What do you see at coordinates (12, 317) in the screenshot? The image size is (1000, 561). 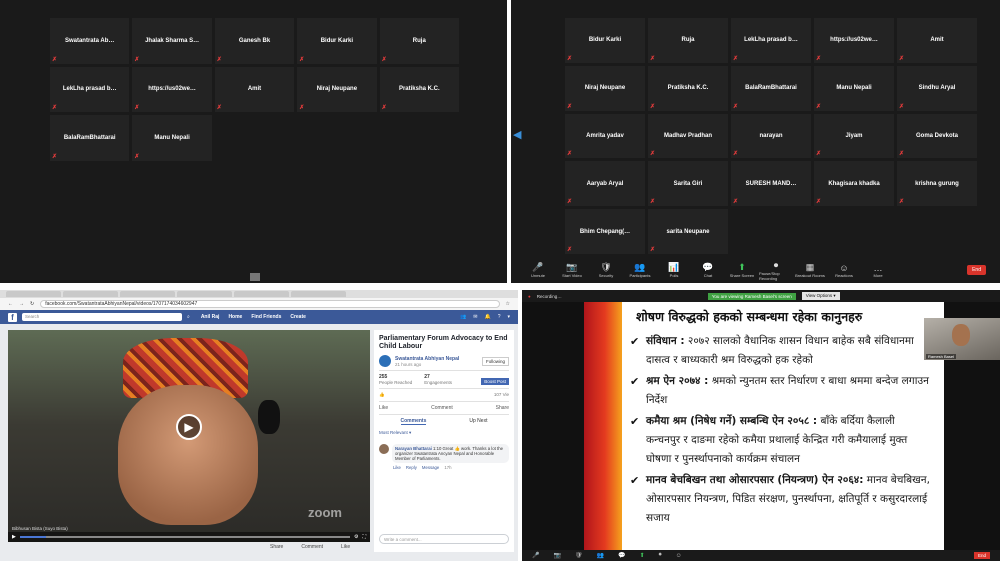 I see `facebook-logo-icon: f` at bounding box center [12, 317].